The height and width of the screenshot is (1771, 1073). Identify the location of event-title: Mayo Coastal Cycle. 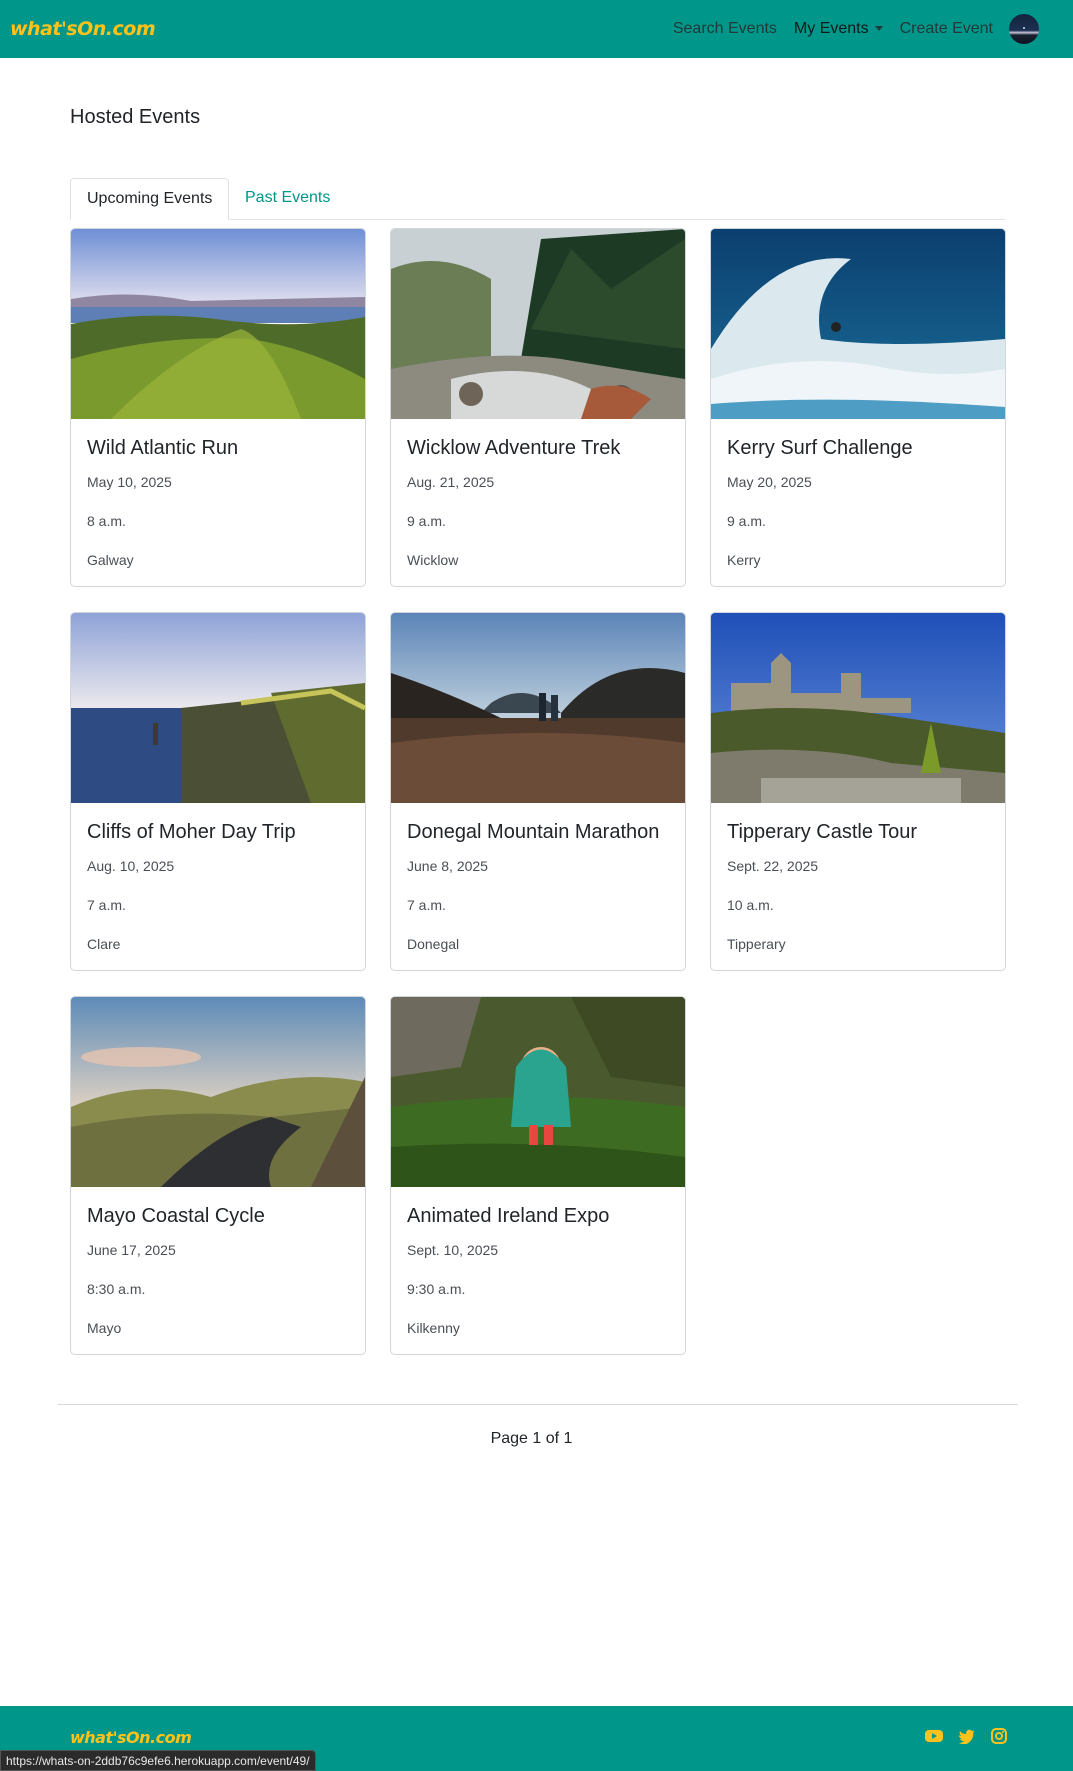
(176, 1216).